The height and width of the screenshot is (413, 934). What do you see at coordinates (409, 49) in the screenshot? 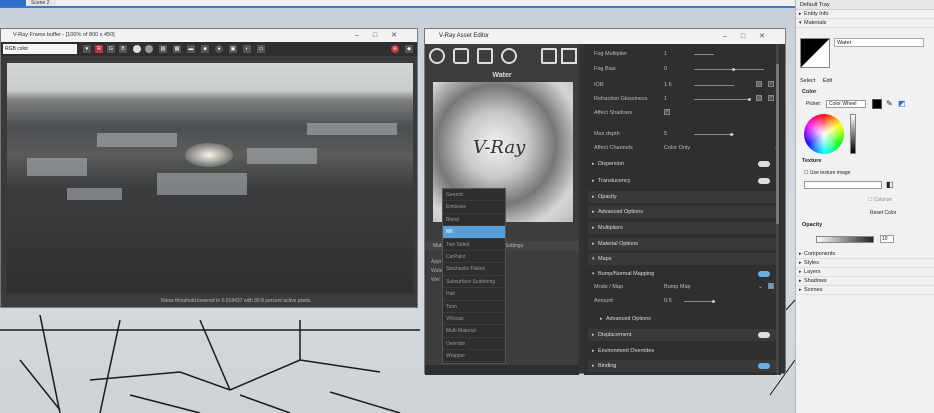
I see `teapot-icon: ◆` at bounding box center [409, 49].